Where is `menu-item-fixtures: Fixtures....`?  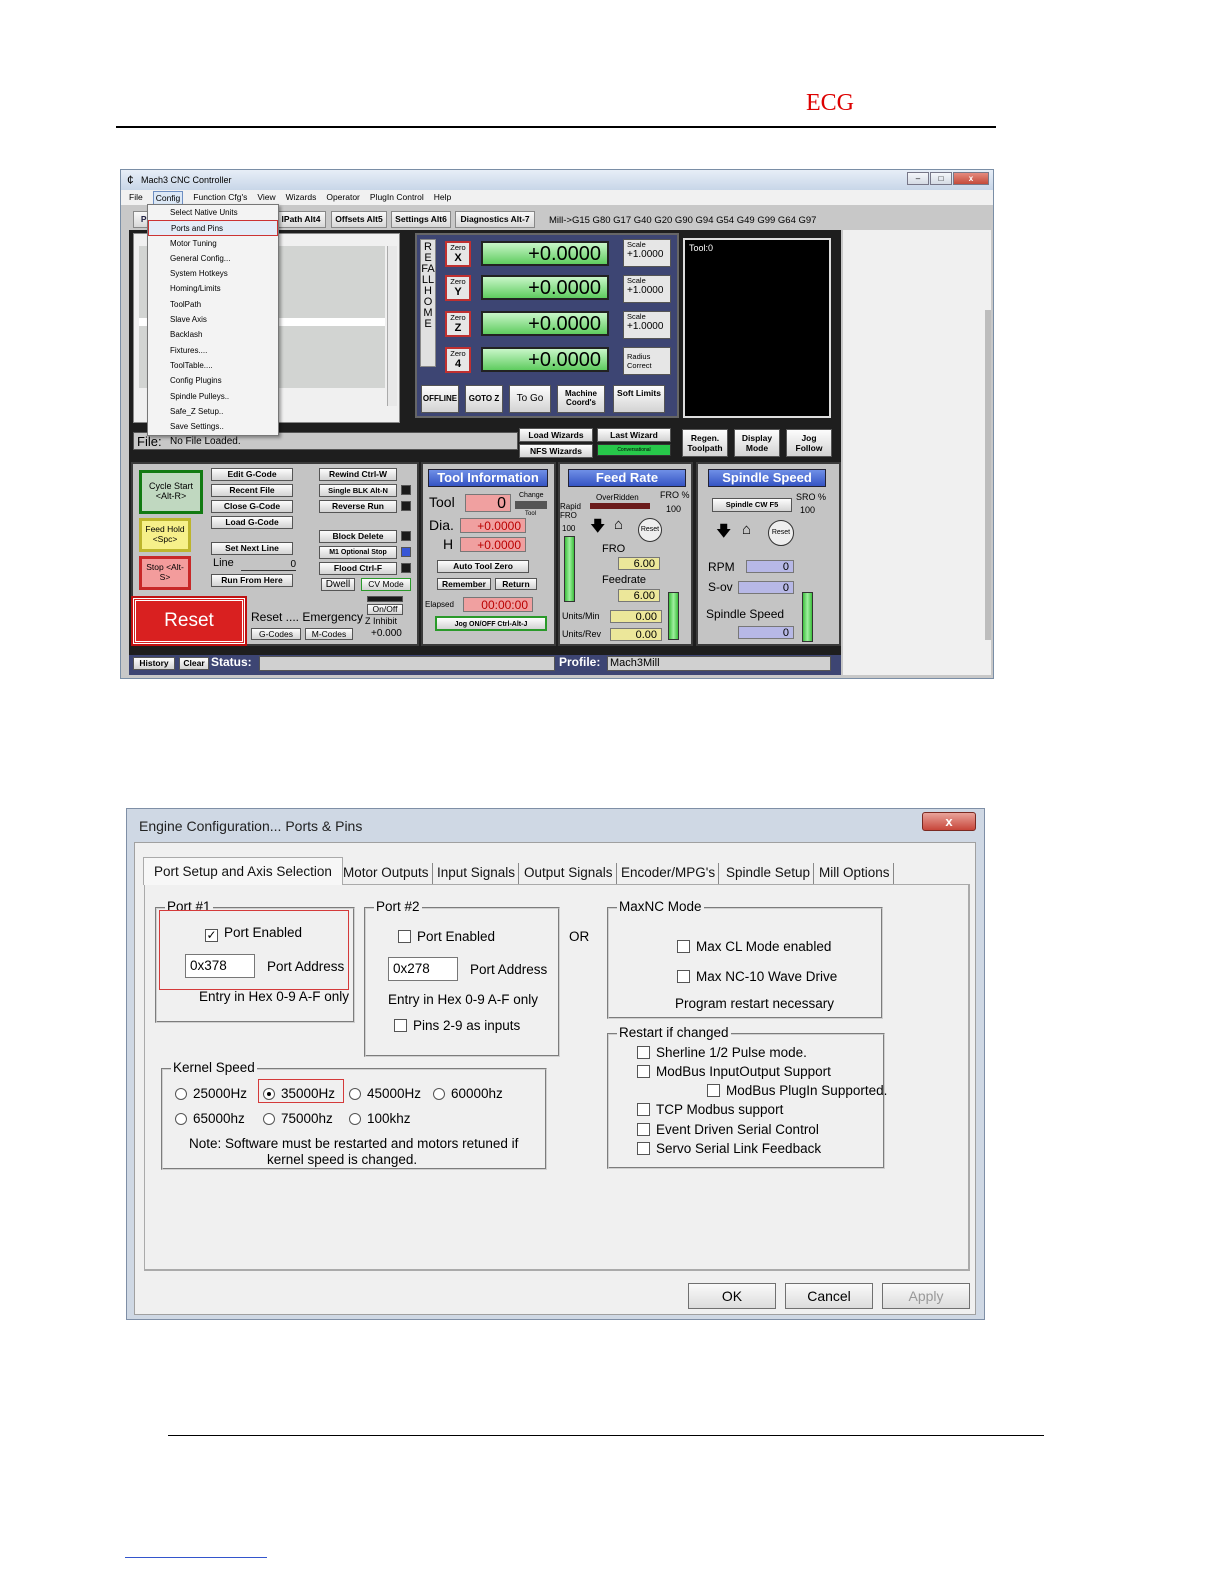 menu-item-fixtures: Fixtures.... is located at coordinates (213, 350).